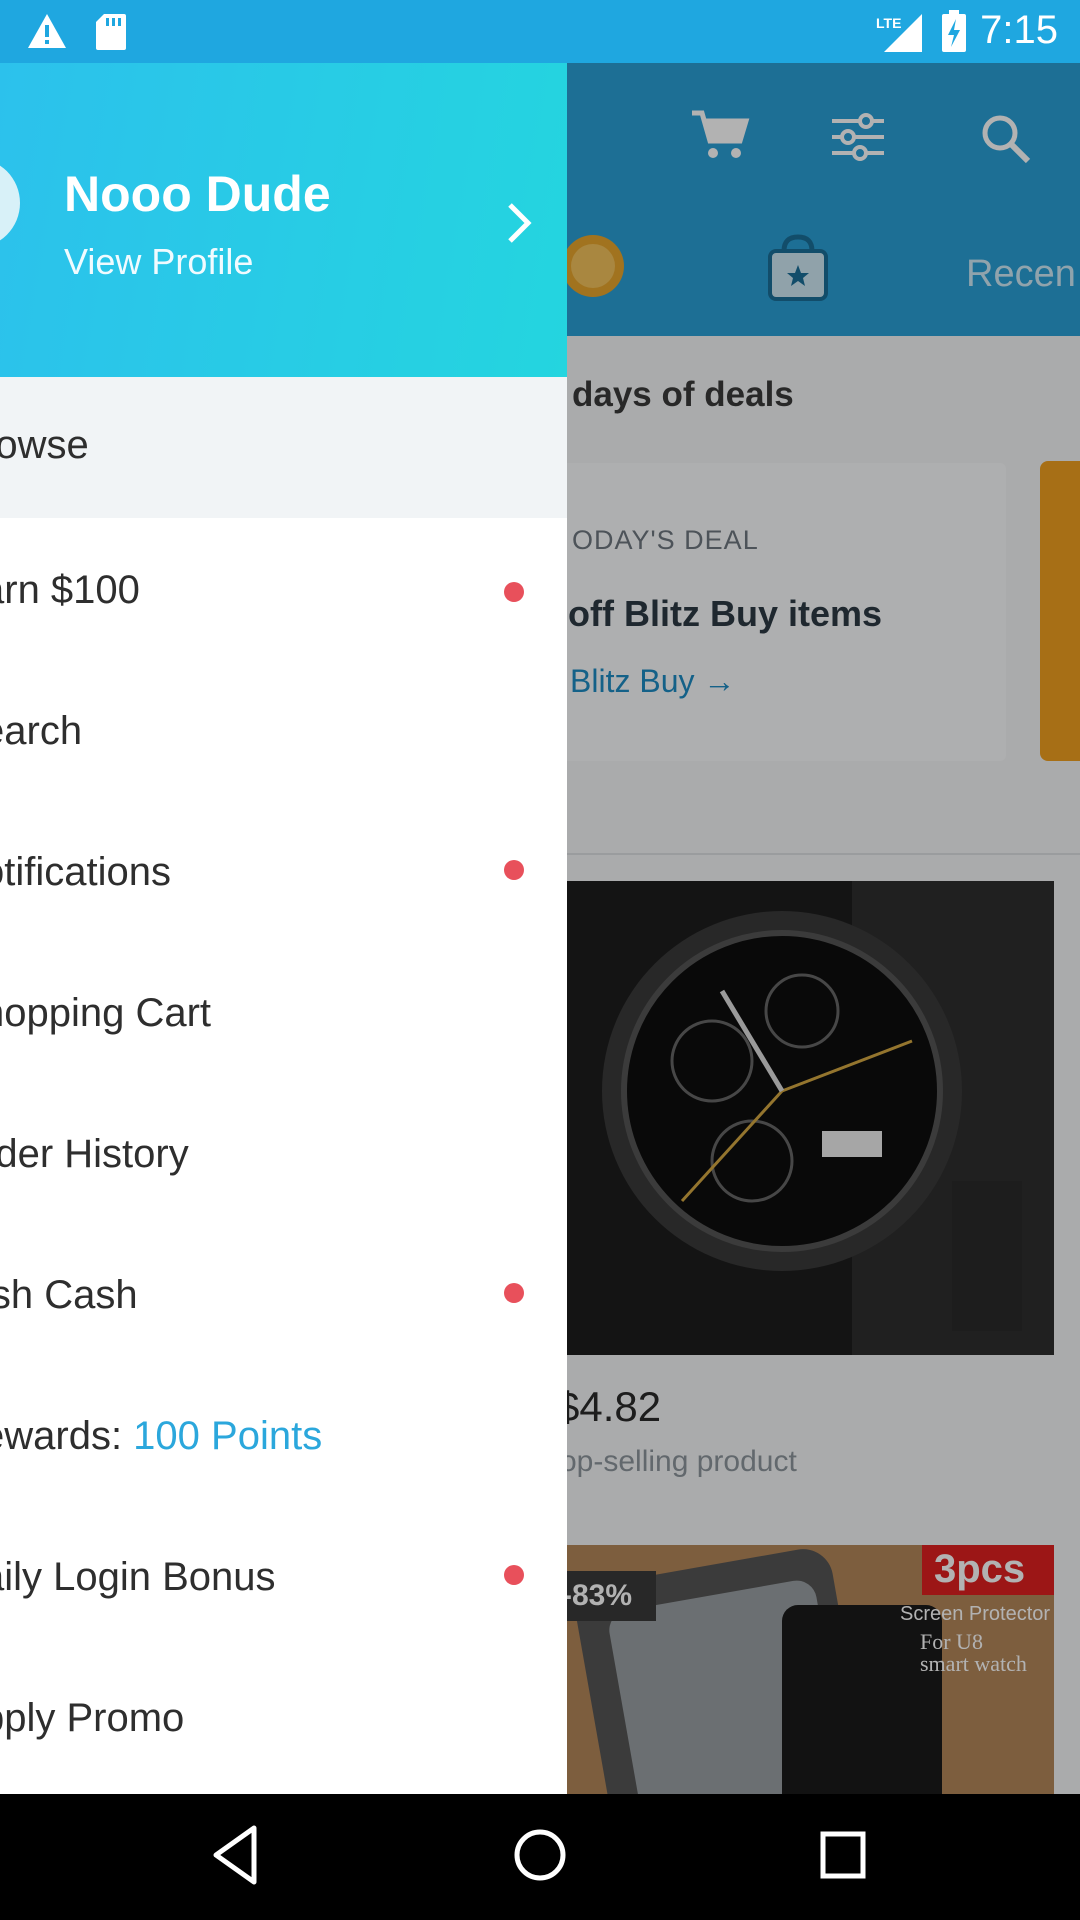 This screenshot has width=1080, height=1920. I want to click on sd-card-icon, so click(111, 32).